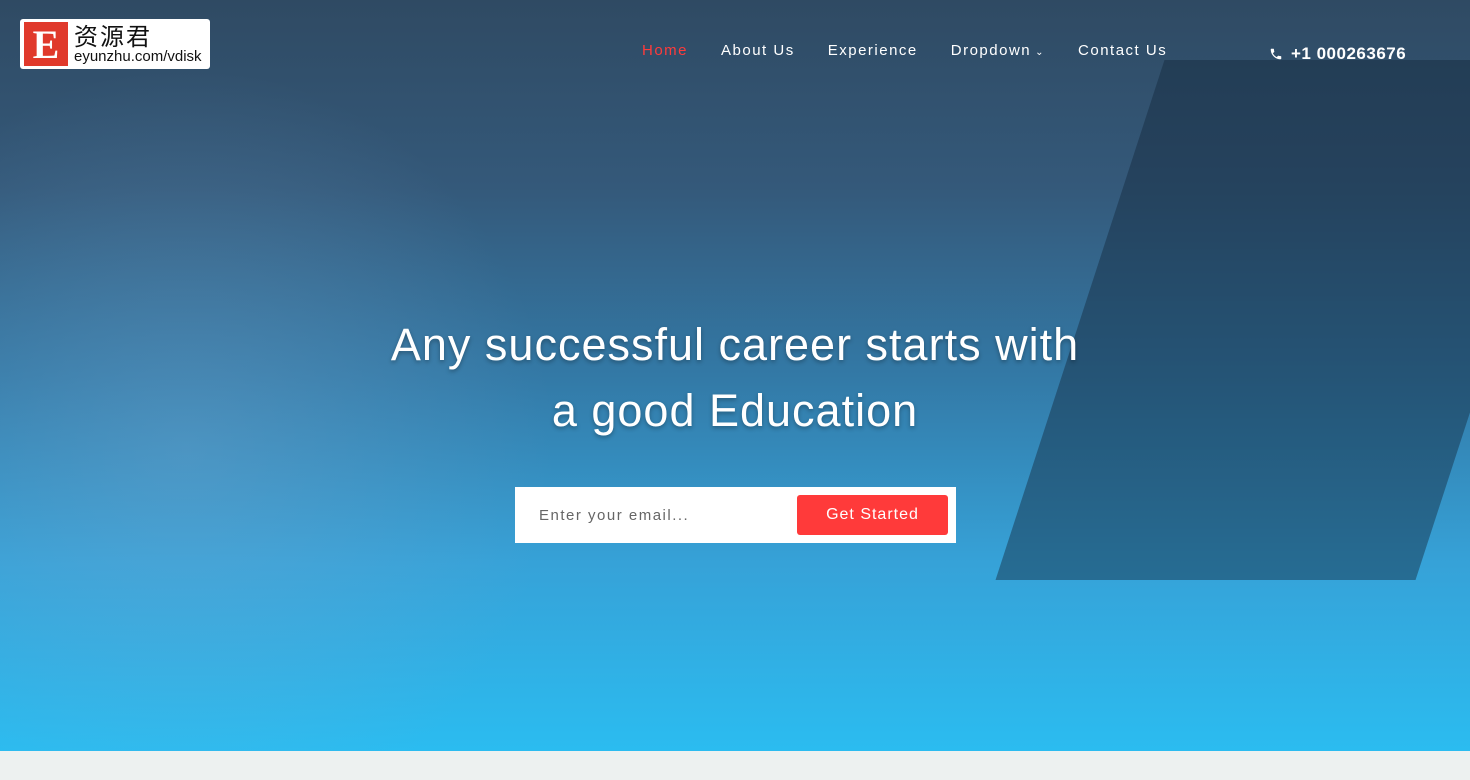 This screenshot has width=1470, height=780. I want to click on logo-chinese: 资源君, so click(113, 36).